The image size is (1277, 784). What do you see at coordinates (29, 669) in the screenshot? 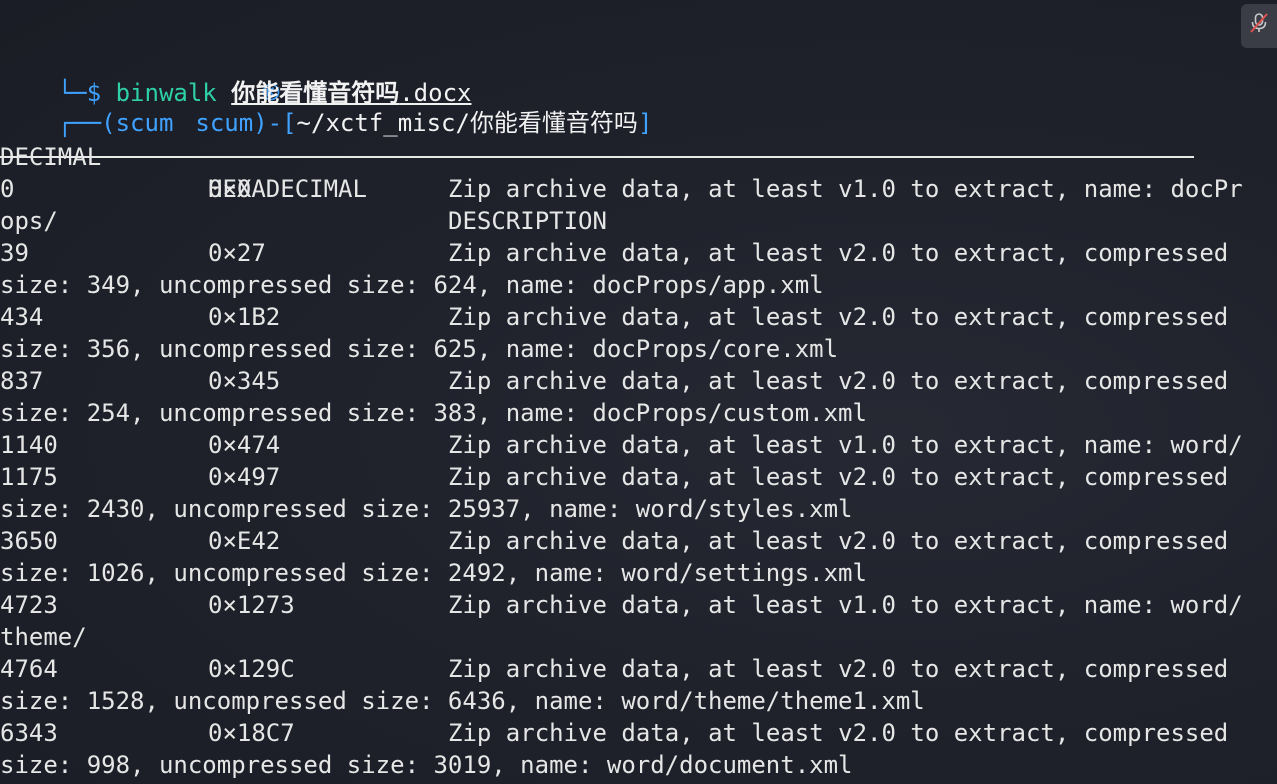
I see `cell-decimal: 4764` at bounding box center [29, 669].